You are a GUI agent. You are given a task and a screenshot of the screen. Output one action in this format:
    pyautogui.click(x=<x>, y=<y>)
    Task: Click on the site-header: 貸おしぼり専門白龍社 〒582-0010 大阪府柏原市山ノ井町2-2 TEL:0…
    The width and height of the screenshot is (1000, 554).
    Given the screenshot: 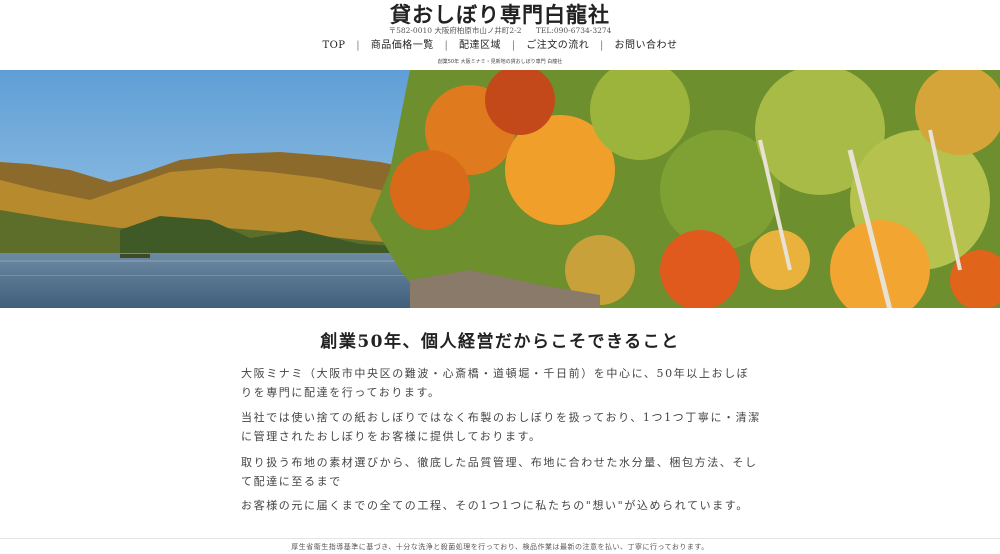 What is the action you would take?
    pyautogui.click(x=500, y=35)
    